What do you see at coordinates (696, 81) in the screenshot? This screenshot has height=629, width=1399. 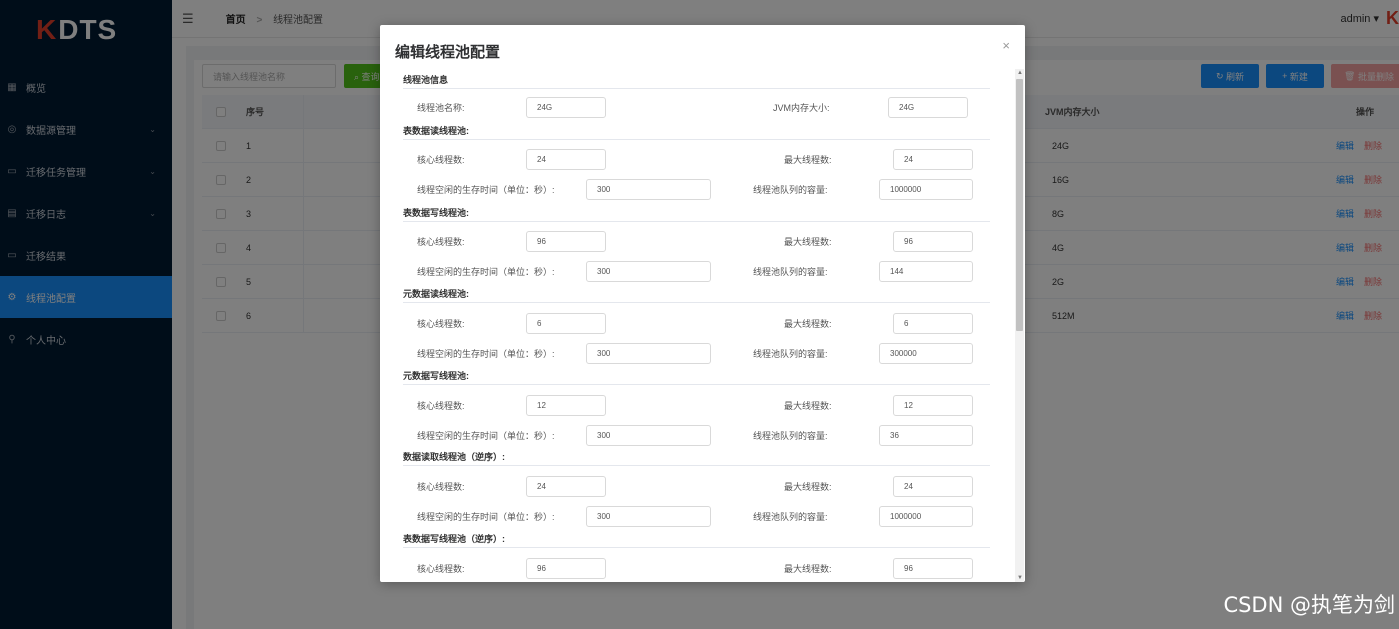 I see `section-pool-info: 线程池信息` at bounding box center [696, 81].